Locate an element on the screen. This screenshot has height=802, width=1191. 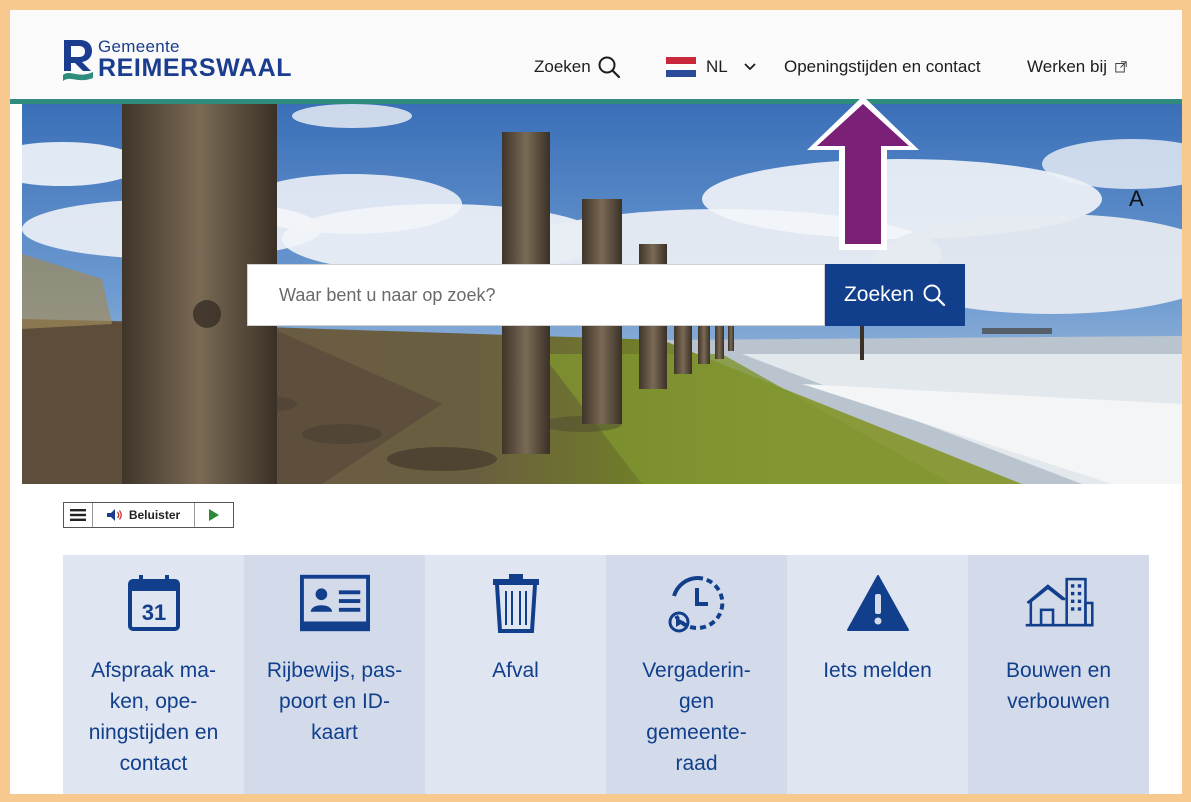
logo-top-text: Gemeente is located at coordinates (139, 46).